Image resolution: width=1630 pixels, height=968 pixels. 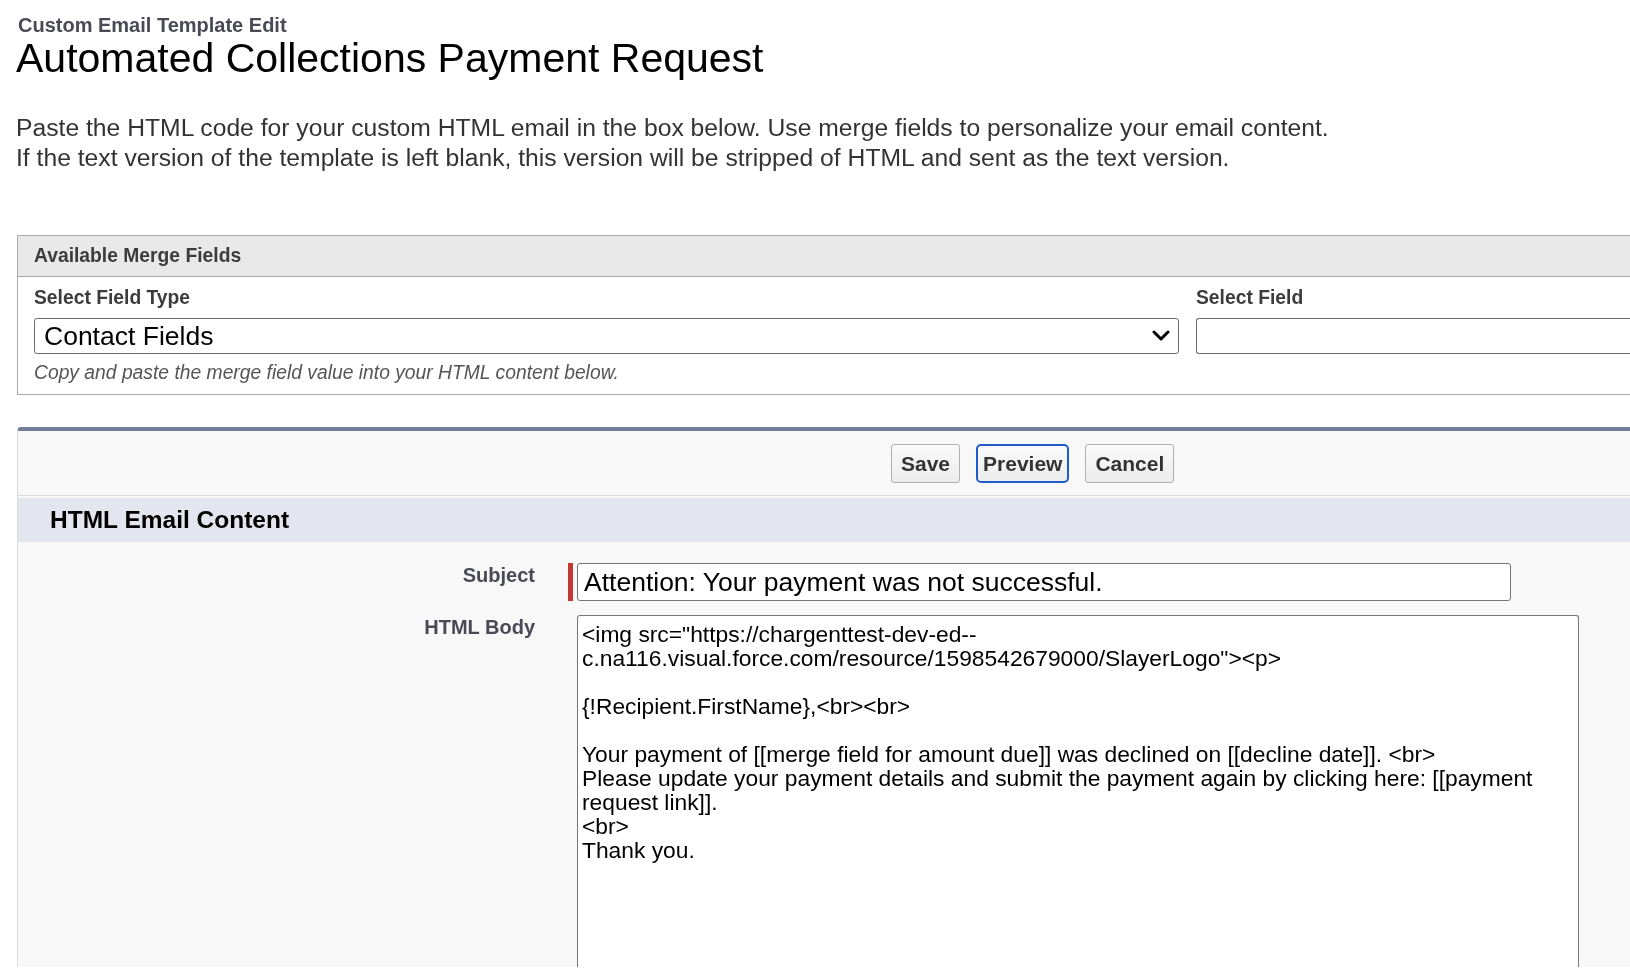 I want to click on panel-header: Available Merge Fields, so click(x=824, y=256).